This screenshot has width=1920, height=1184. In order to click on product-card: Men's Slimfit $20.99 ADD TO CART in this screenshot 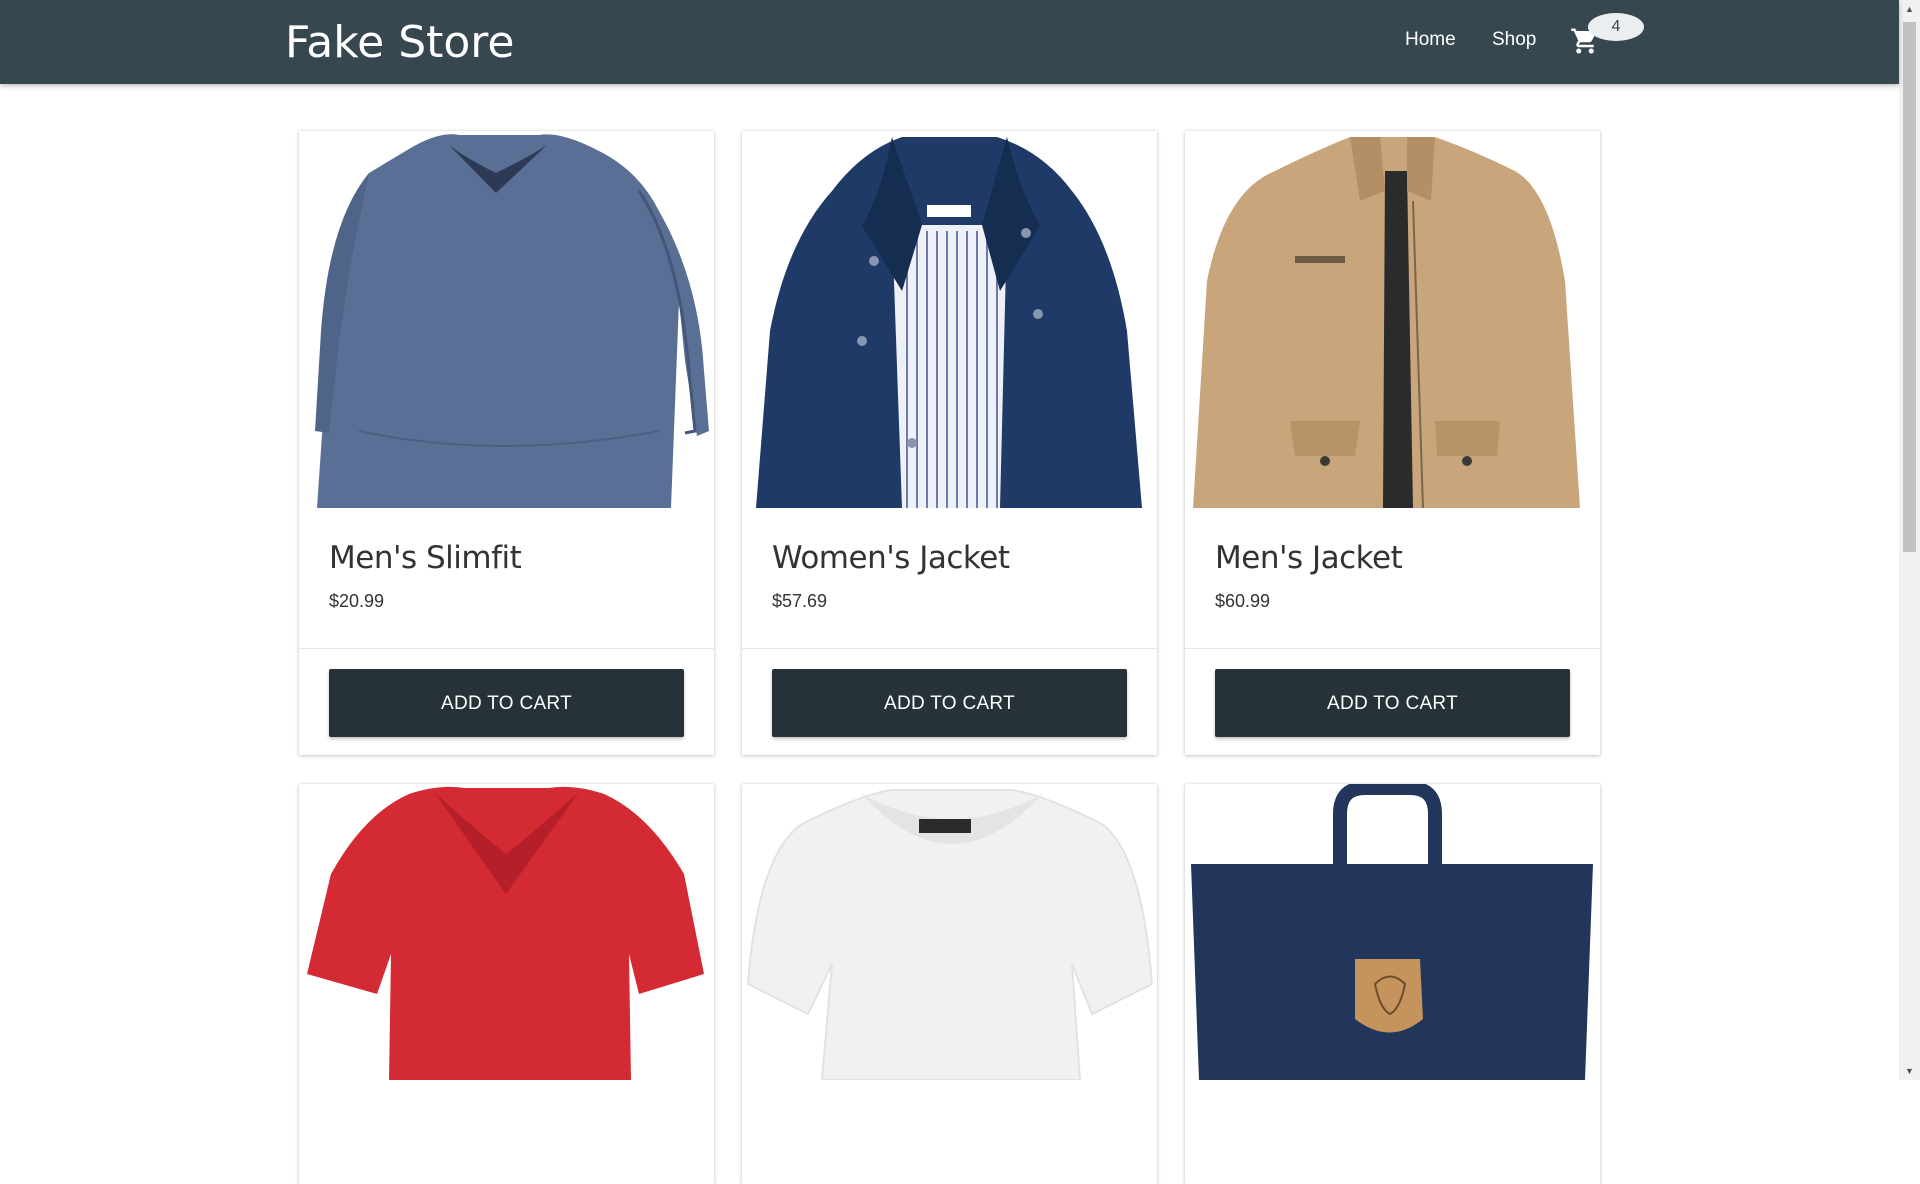, I will do `click(506, 443)`.